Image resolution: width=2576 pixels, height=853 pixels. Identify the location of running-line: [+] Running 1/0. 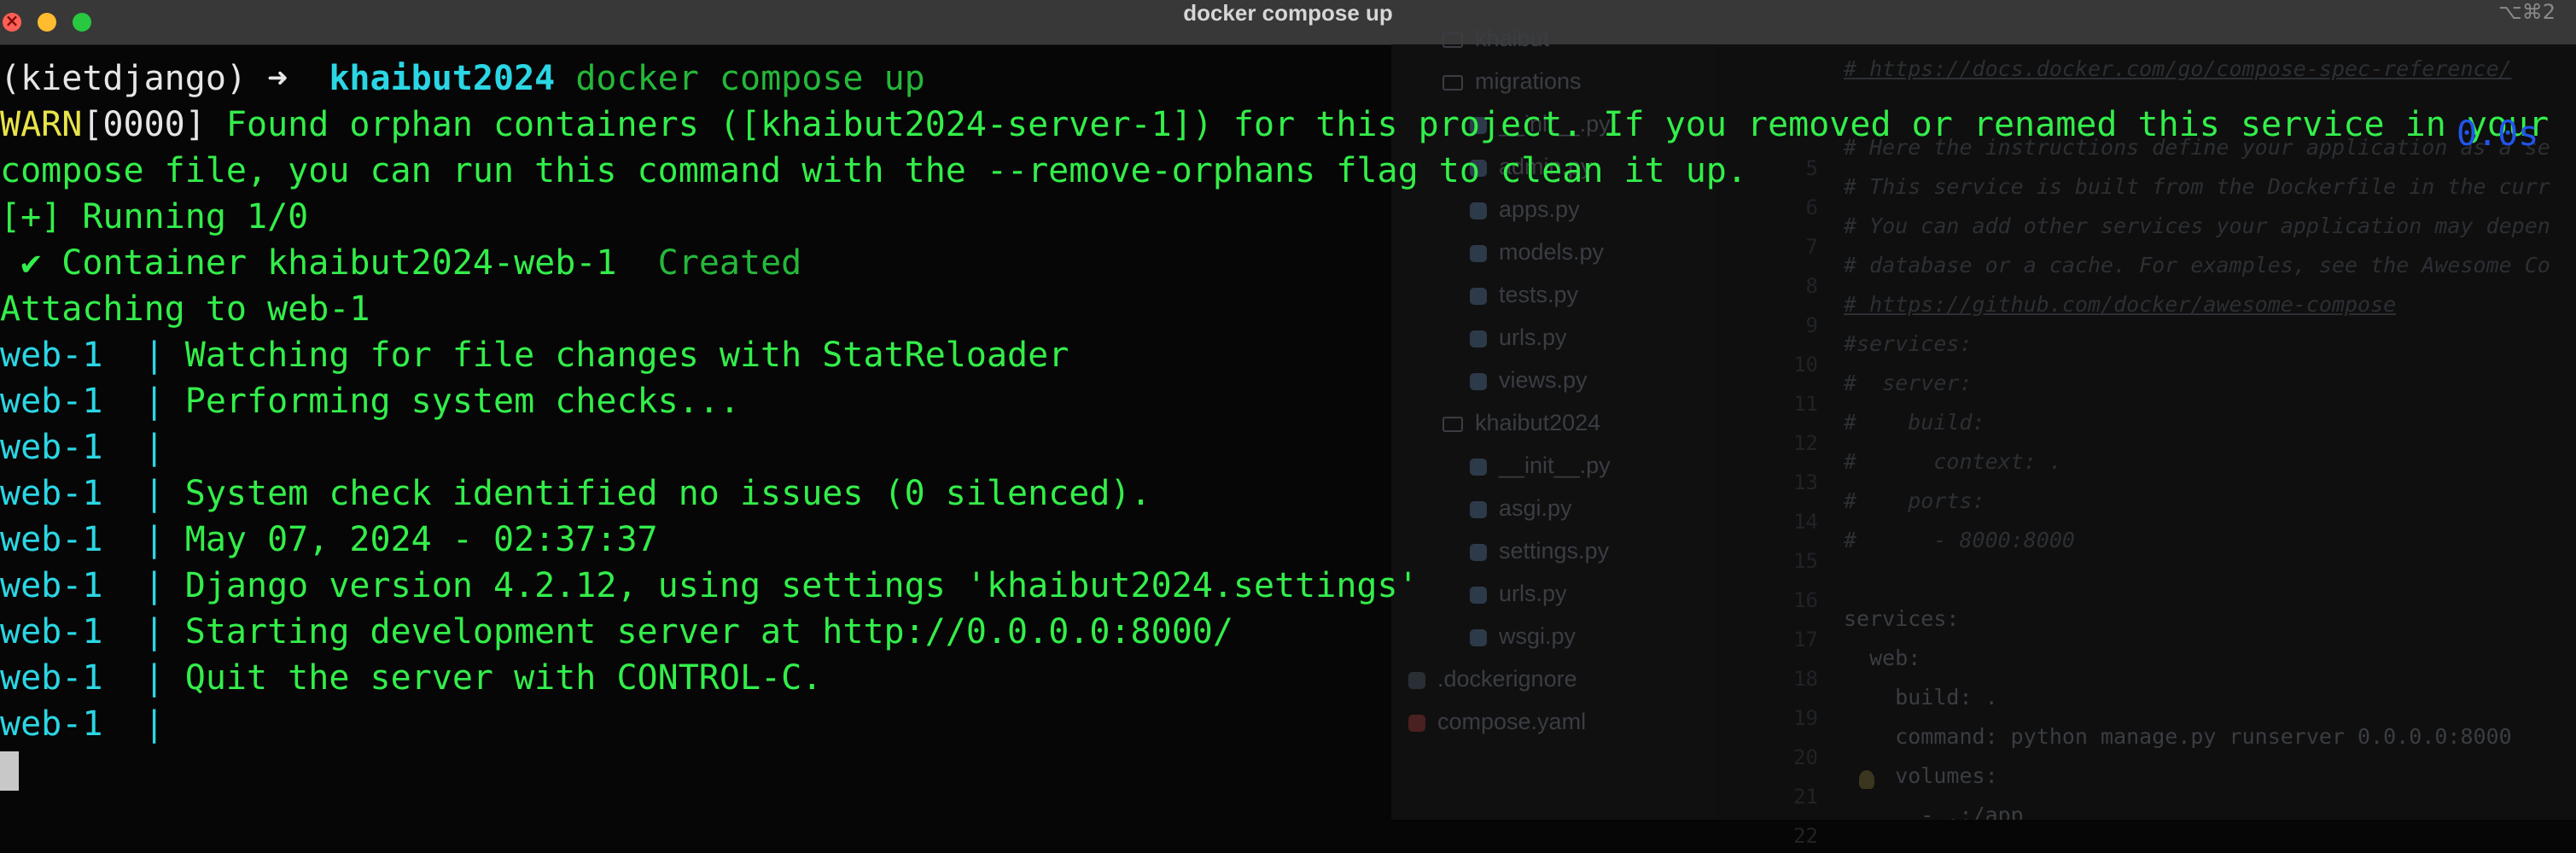
(154, 217).